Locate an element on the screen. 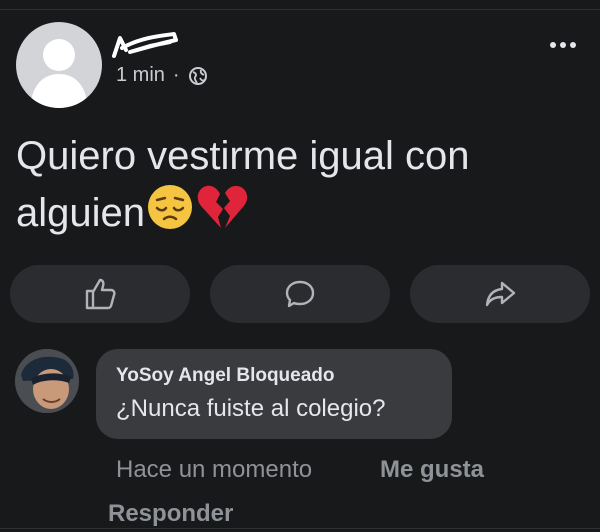  comment-icon is located at coordinates (300, 294).